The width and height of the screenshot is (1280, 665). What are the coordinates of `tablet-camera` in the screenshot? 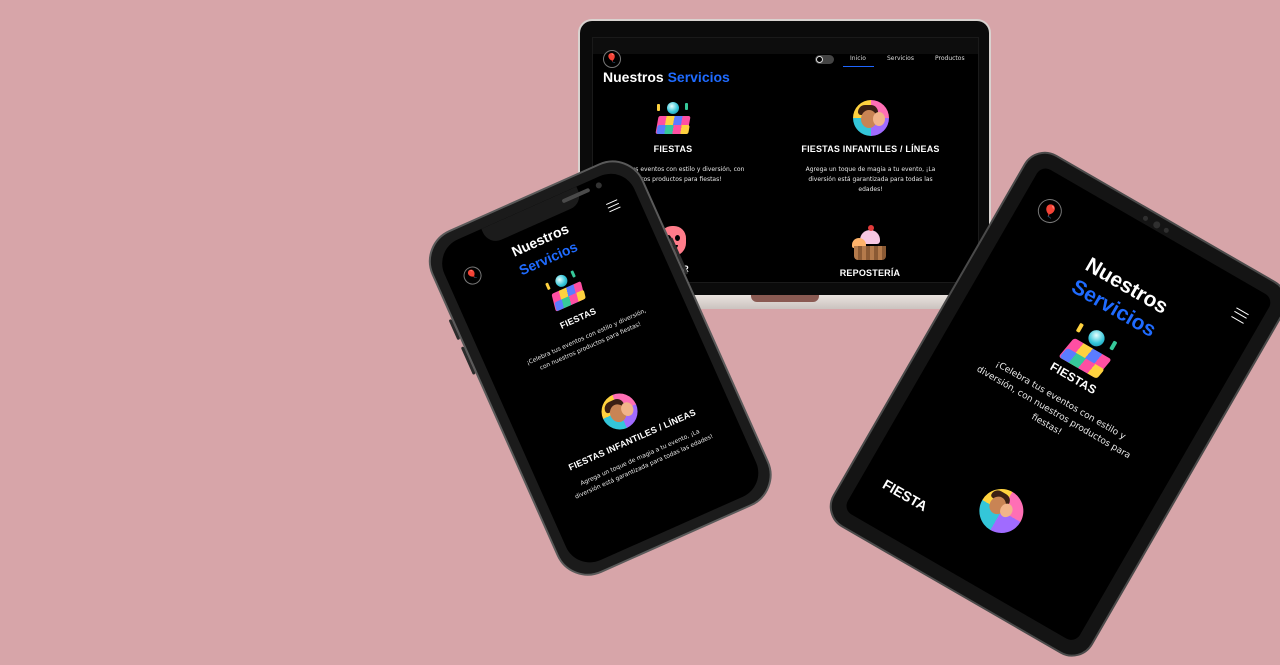 It's located at (1156, 225).